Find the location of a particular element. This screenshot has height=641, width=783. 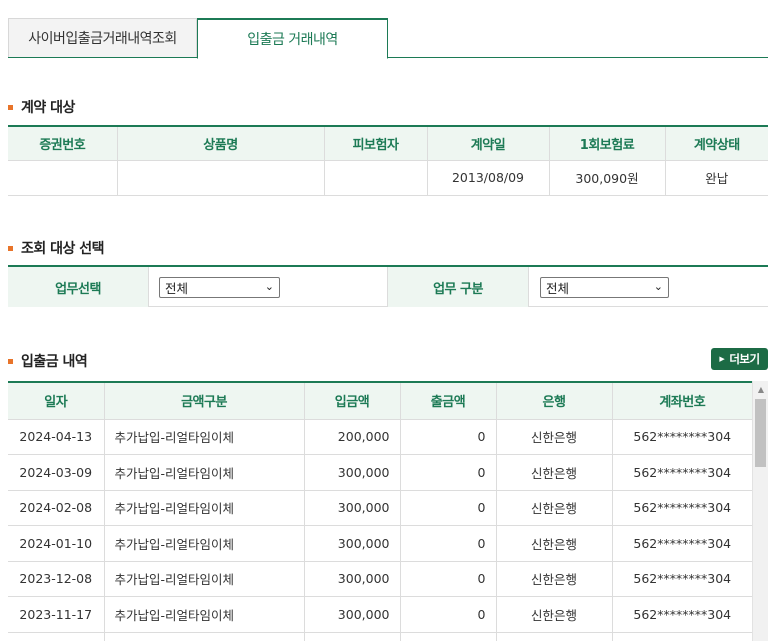

contract-row: 2013/08/09 300,090원 완납 is located at coordinates (388, 178).